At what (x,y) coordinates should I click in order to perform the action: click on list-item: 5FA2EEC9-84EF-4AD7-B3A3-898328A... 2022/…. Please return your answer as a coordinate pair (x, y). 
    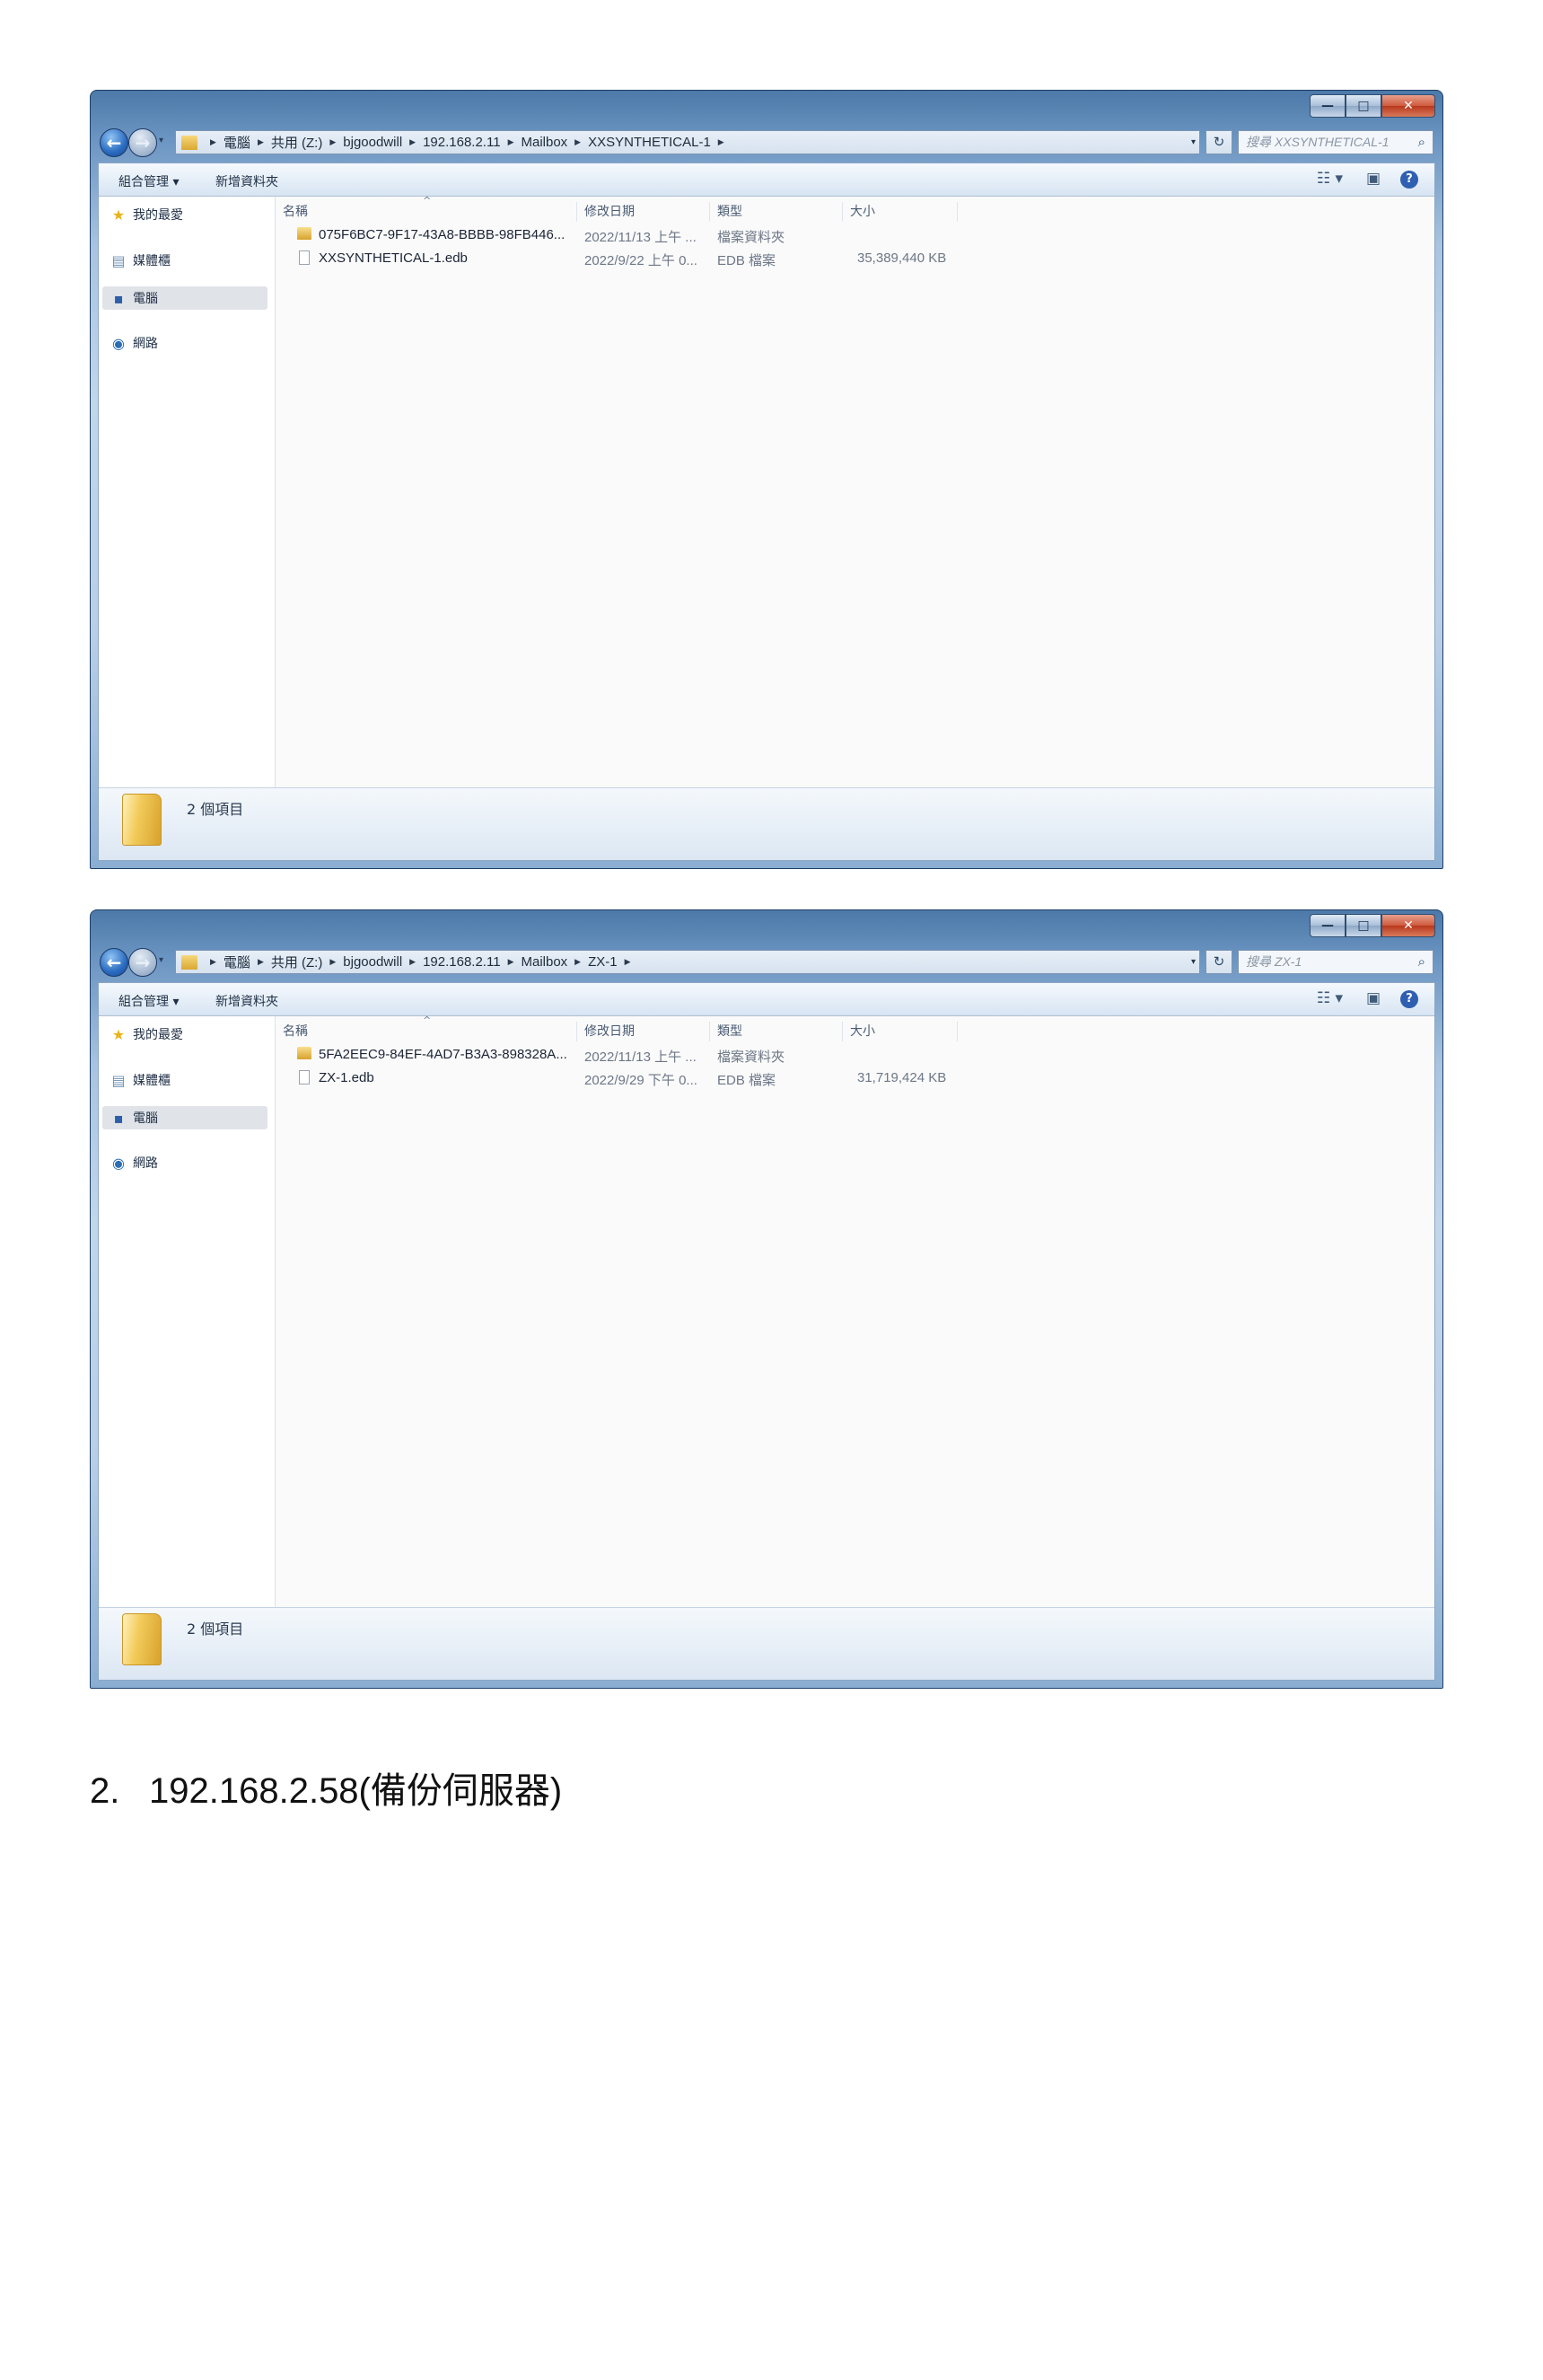
    Looking at the image, I should click on (855, 1055).